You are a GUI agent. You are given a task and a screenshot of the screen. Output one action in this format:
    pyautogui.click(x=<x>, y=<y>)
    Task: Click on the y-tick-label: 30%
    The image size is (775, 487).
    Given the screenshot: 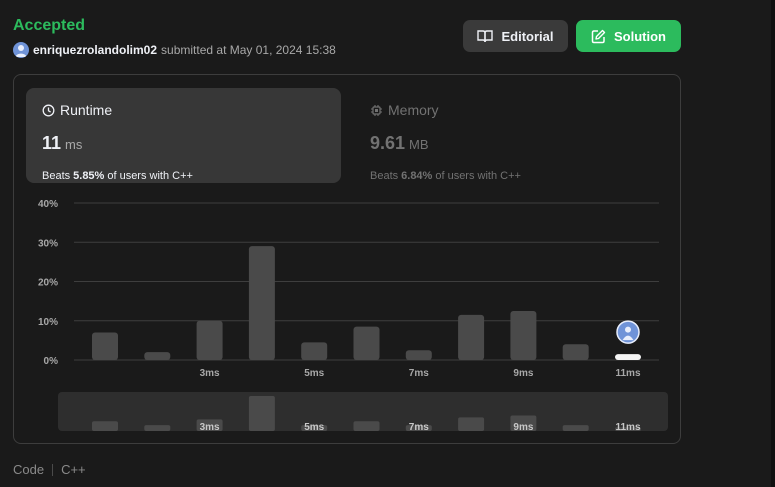 What is the action you would take?
    pyautogui.click(x=48, y=243)
    